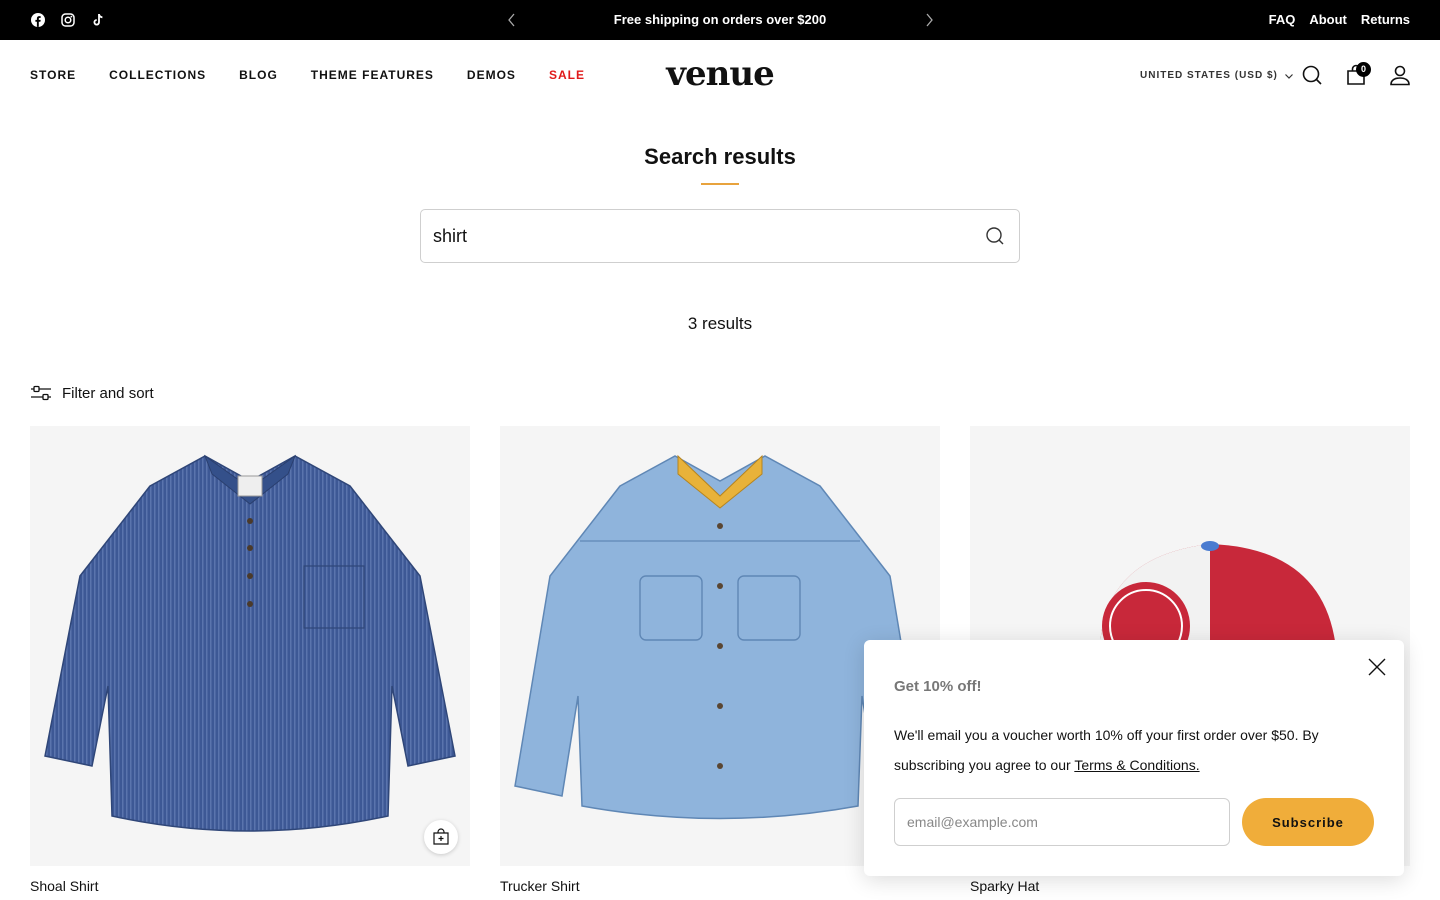 The height and width of the screenshot is (900, 1440). I want to click on cart-count-badge: 0, so click(1363, 69).